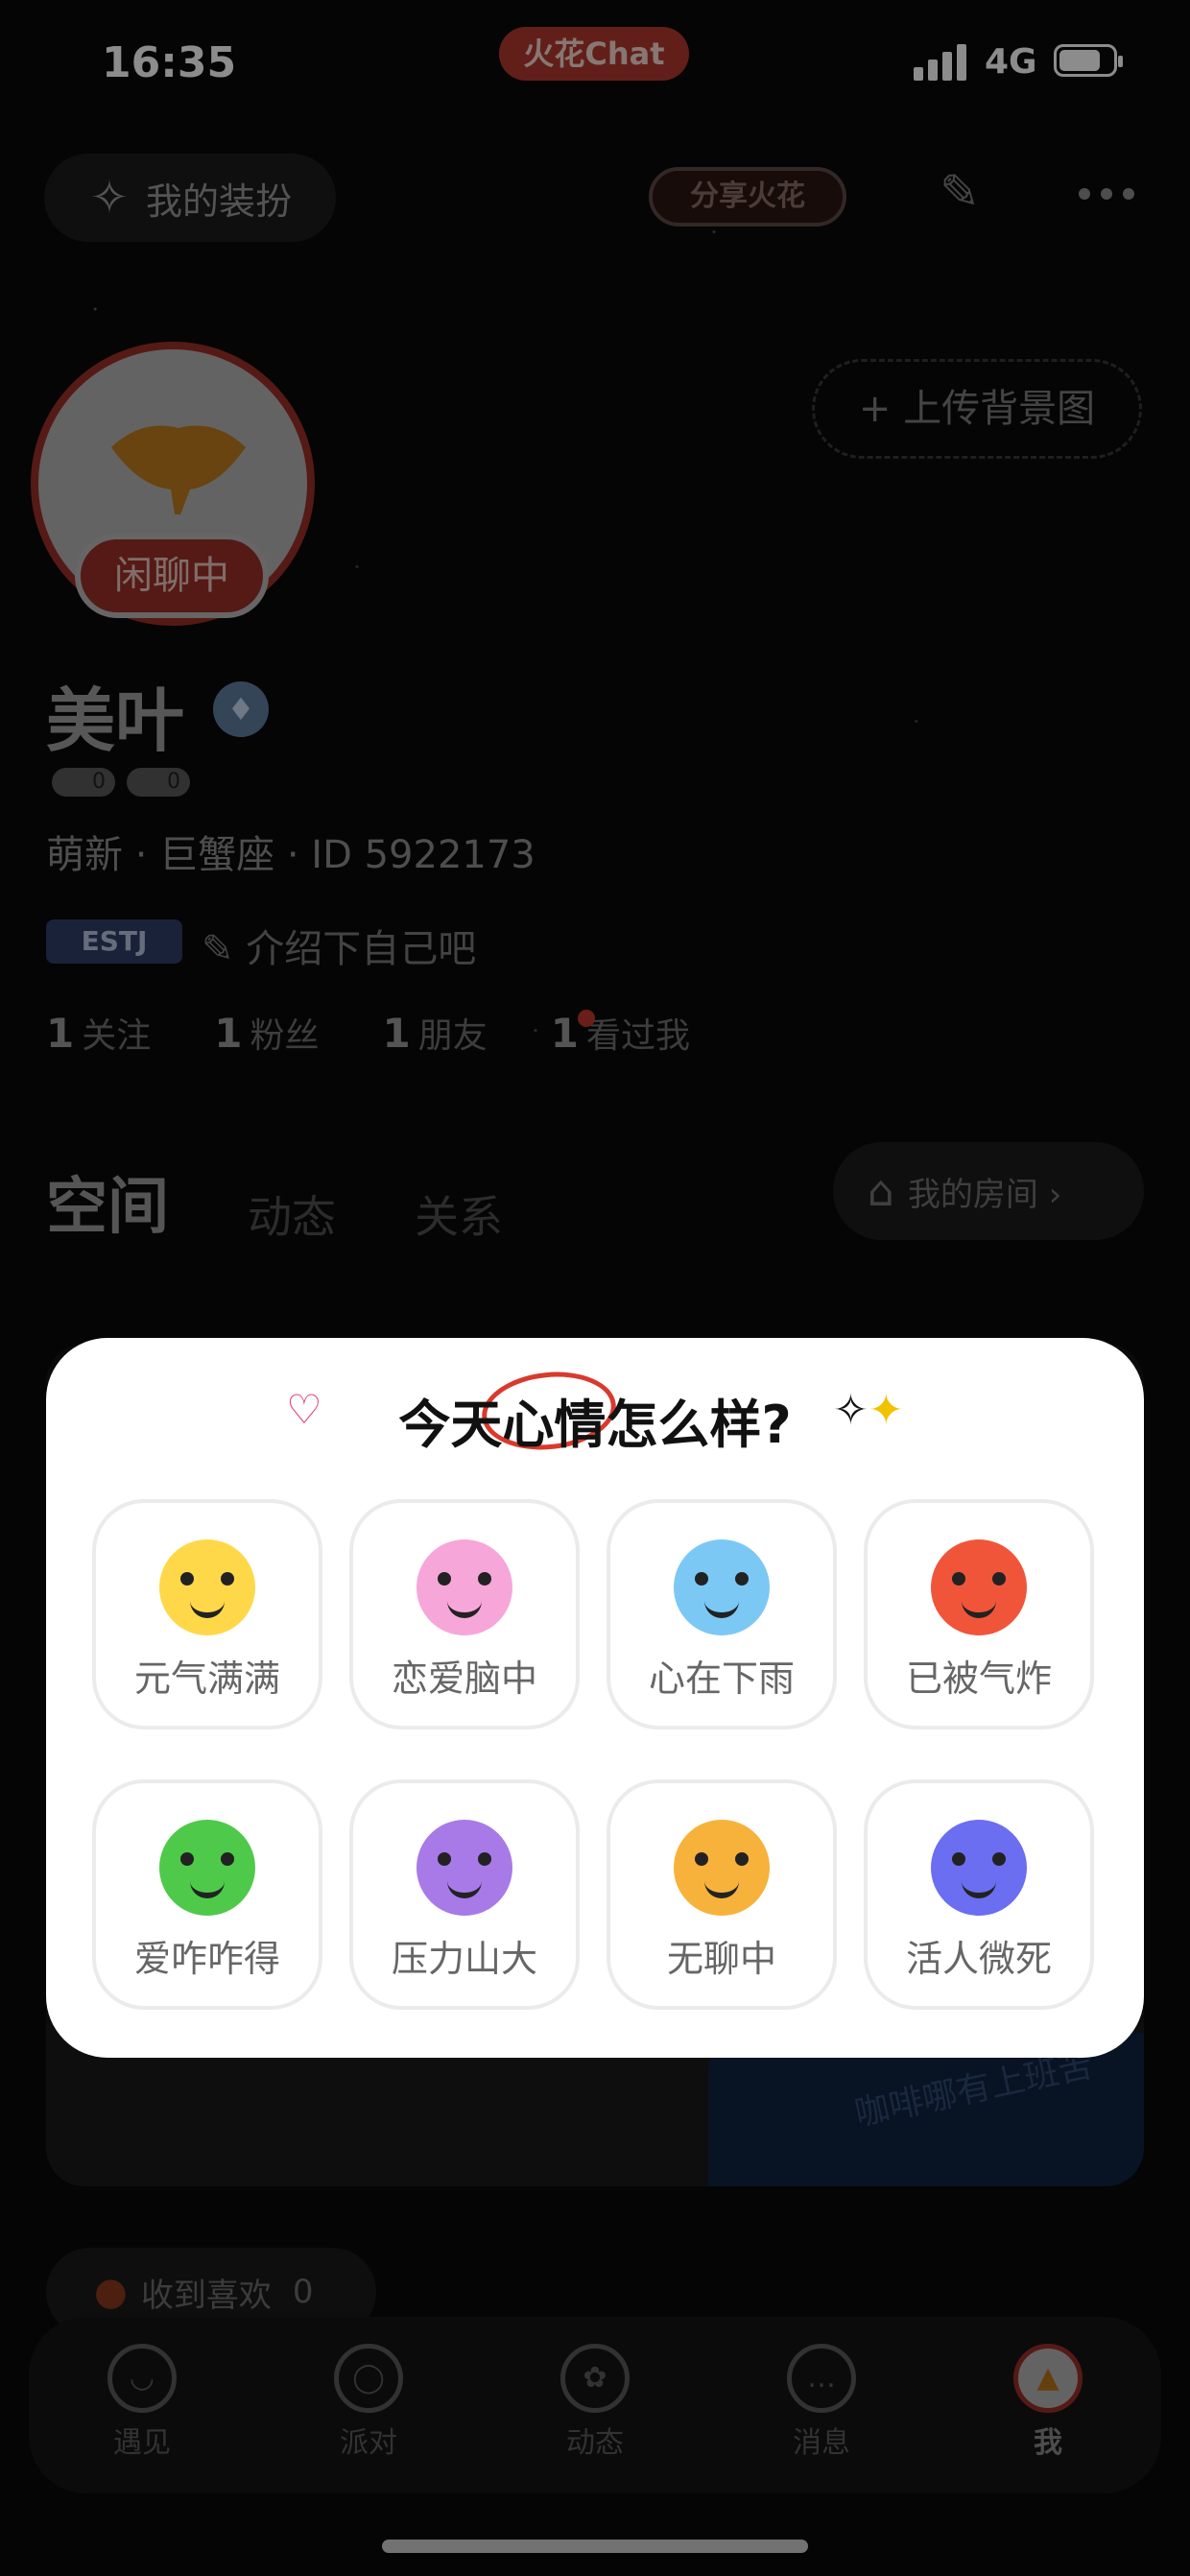  Describe the element at coordinates (595, 2546) in the screenshot. I see `home-indicator` at that location.